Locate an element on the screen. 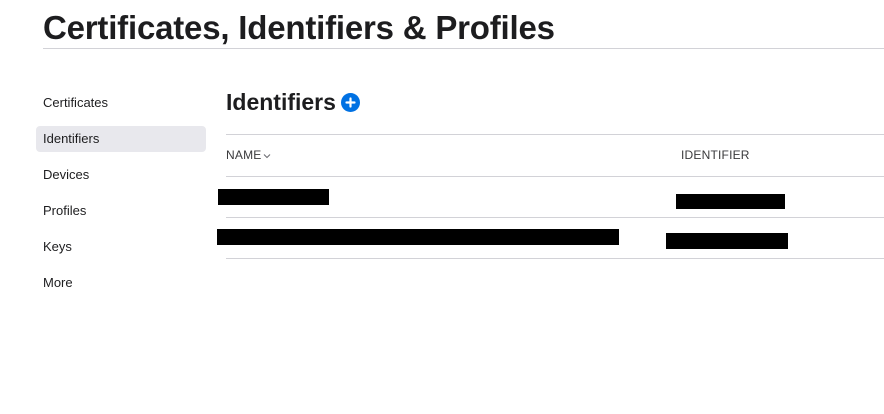 This screenshot has height=414, width=884. chevron-down-icon is located at coordinates (267, 156).